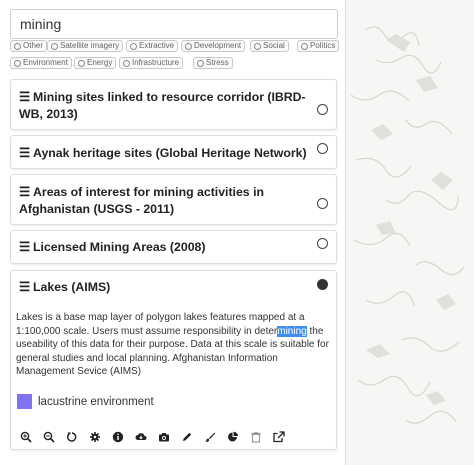  What do you see at coordinates (218, 45) in the screenshot?
I see `tag-label: Development` at bounding box center [218, 45].